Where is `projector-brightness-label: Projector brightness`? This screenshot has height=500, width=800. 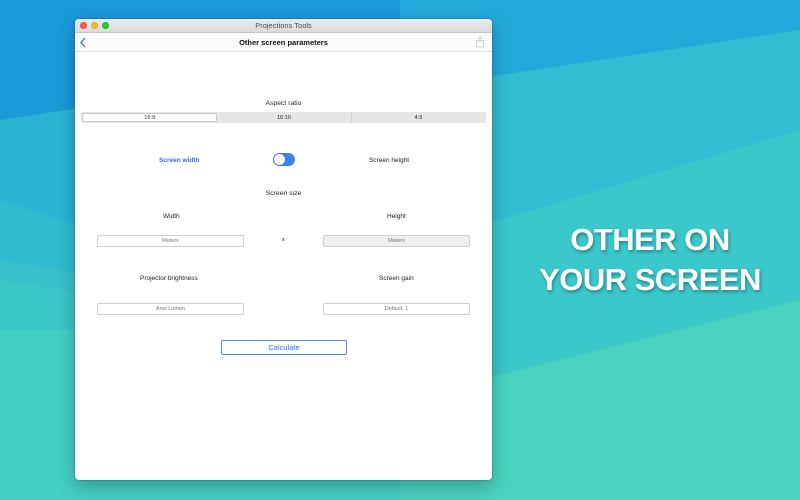 projector-brightness-label: Projector brightness is located at coordinates (169, 278).